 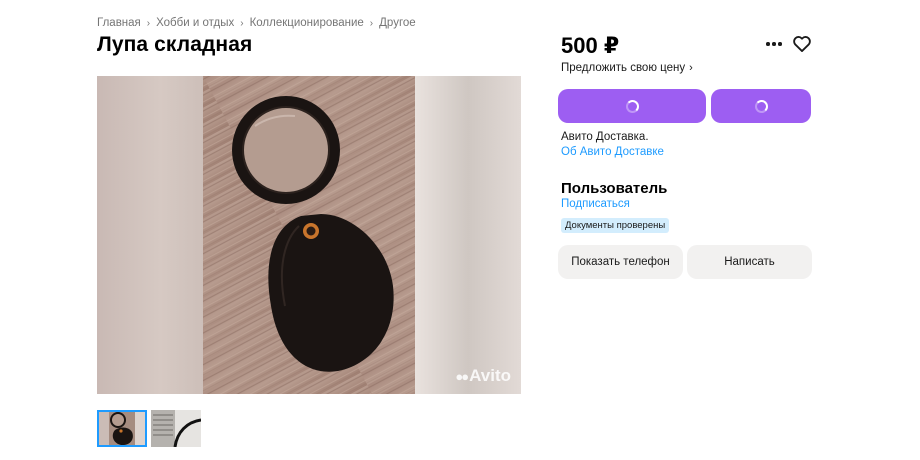 I want to click on offer-price-link: Предложить свою цену ›, so click(x=627, y=68).